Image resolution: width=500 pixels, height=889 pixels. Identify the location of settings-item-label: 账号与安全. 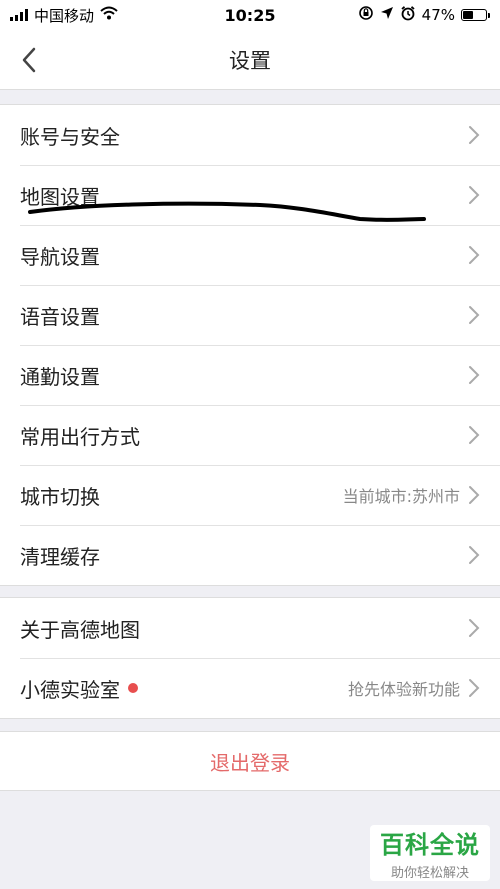
(70, 136).